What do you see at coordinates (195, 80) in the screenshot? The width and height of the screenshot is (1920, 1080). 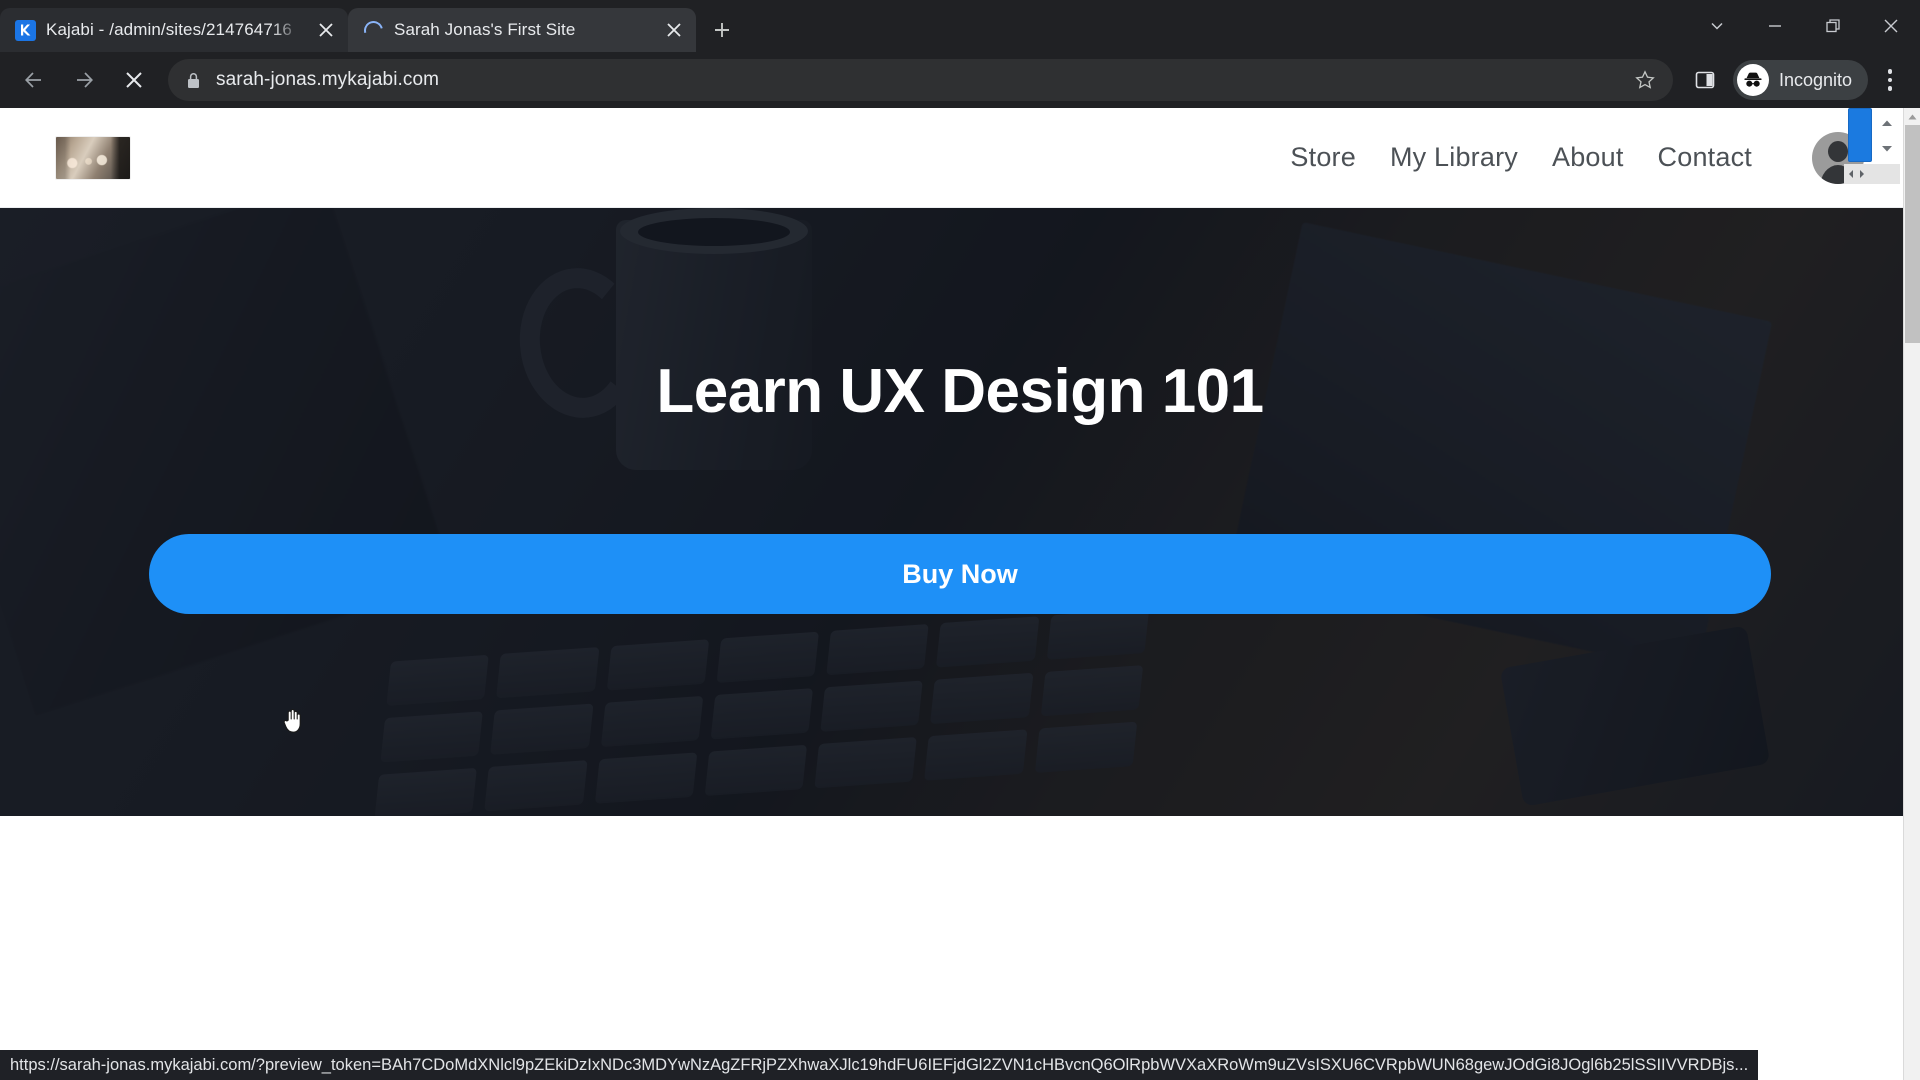 I see `lock-icon` at bounding box center [195, 80].